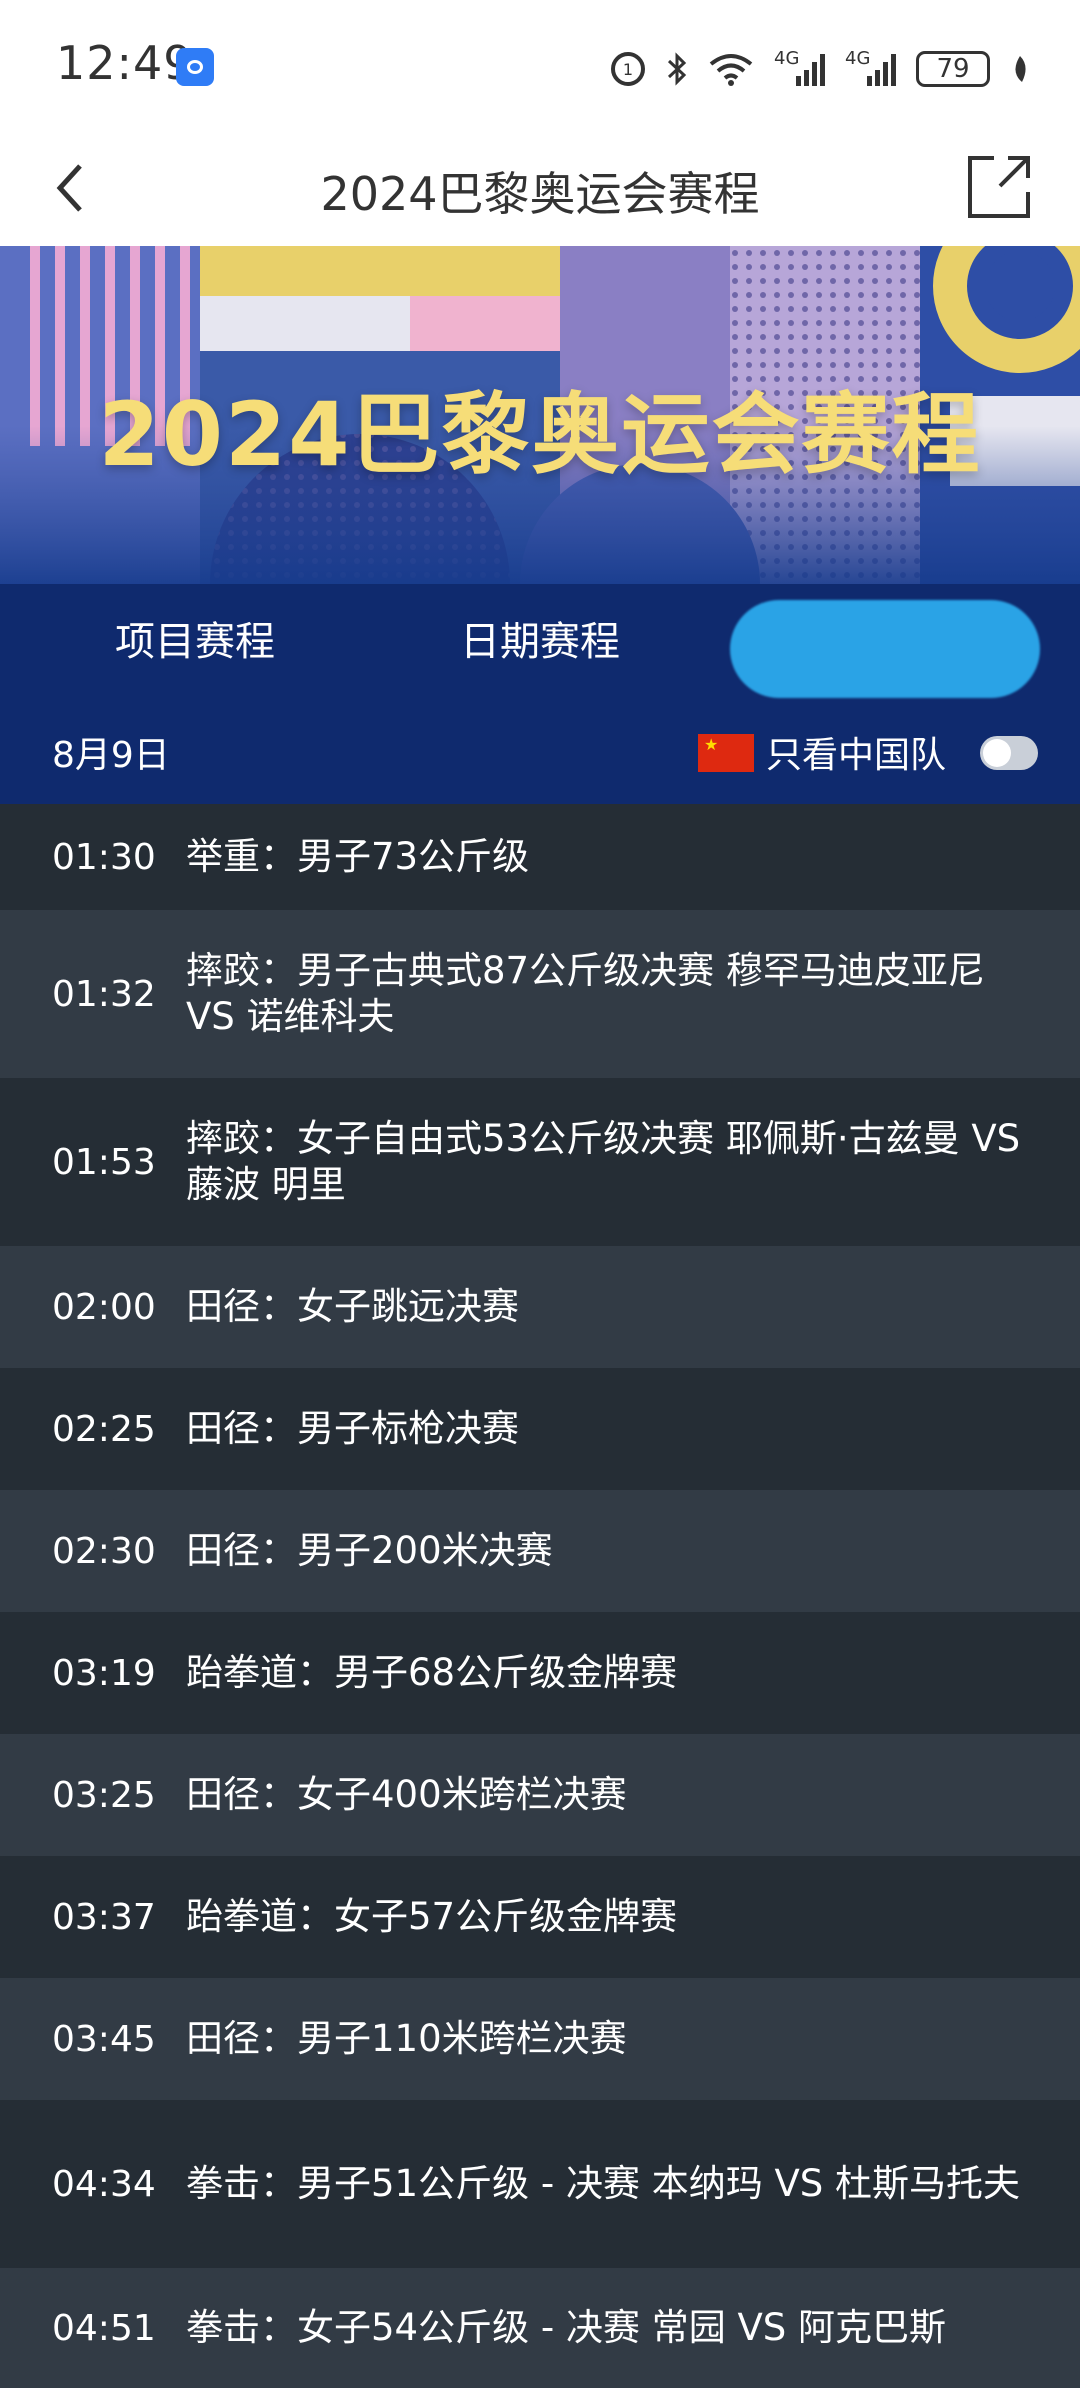 The width and height of the screenshot is (1080, 2388). I want to click on event-row: 03:37 跆拳道：女子57公斤级金牌赛, so click(540, 1917).